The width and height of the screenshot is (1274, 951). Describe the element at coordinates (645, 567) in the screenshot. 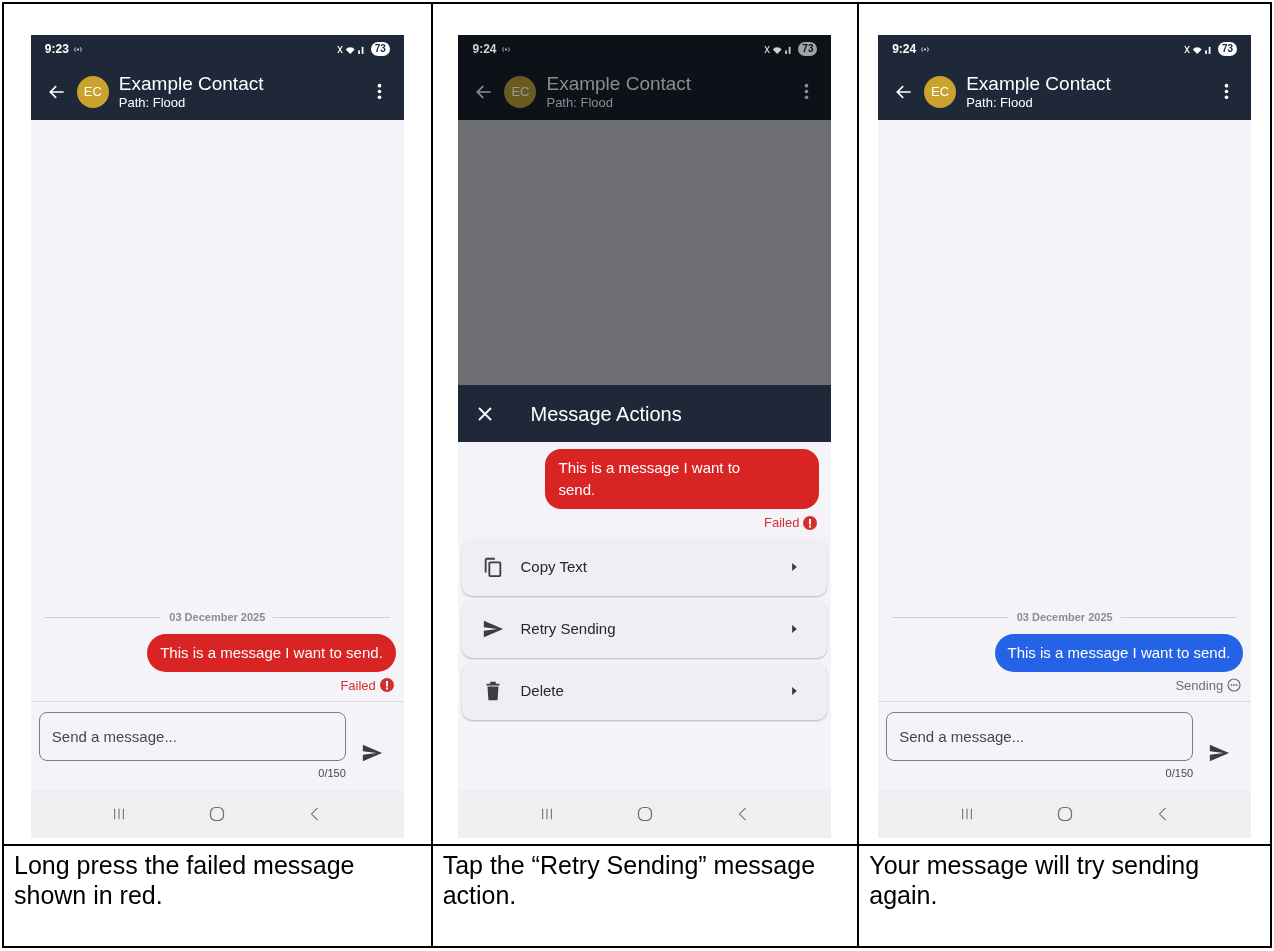

I see `action-item: Copy Text` at that location.